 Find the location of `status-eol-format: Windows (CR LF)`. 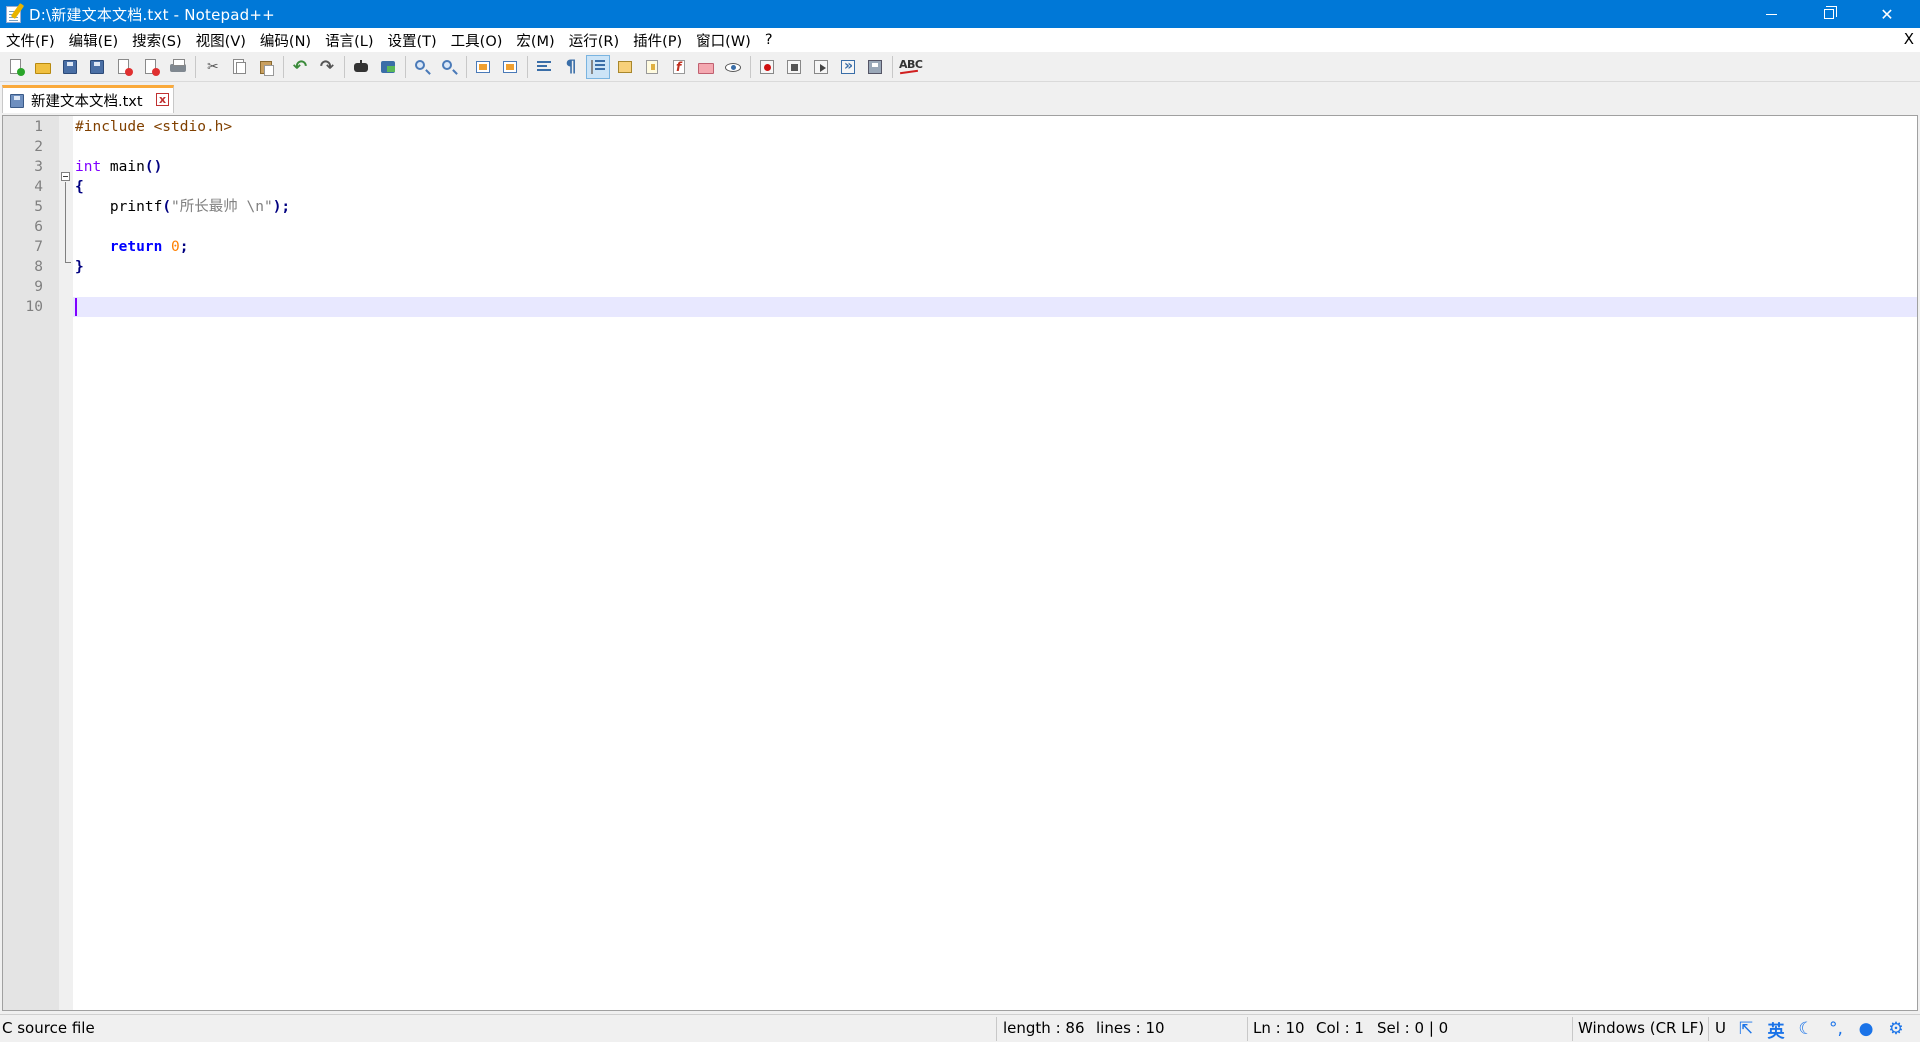

status-eol-format: Windows (CR LF) is located at coordinates (1641, 1028).